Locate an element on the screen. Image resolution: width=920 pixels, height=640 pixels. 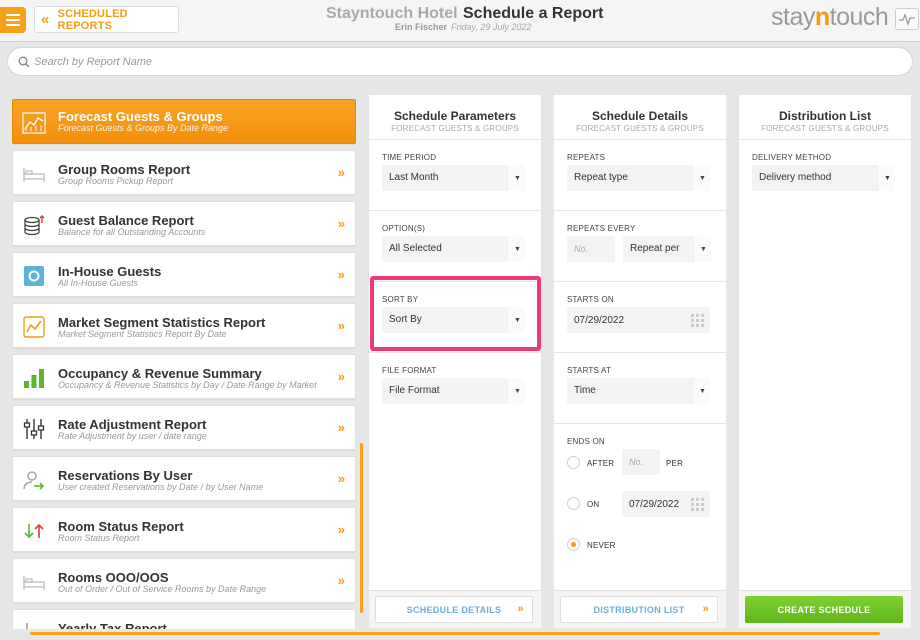
report-item-room-status: Room Status Report Room Status Report » is located at coordinates (184, 529).